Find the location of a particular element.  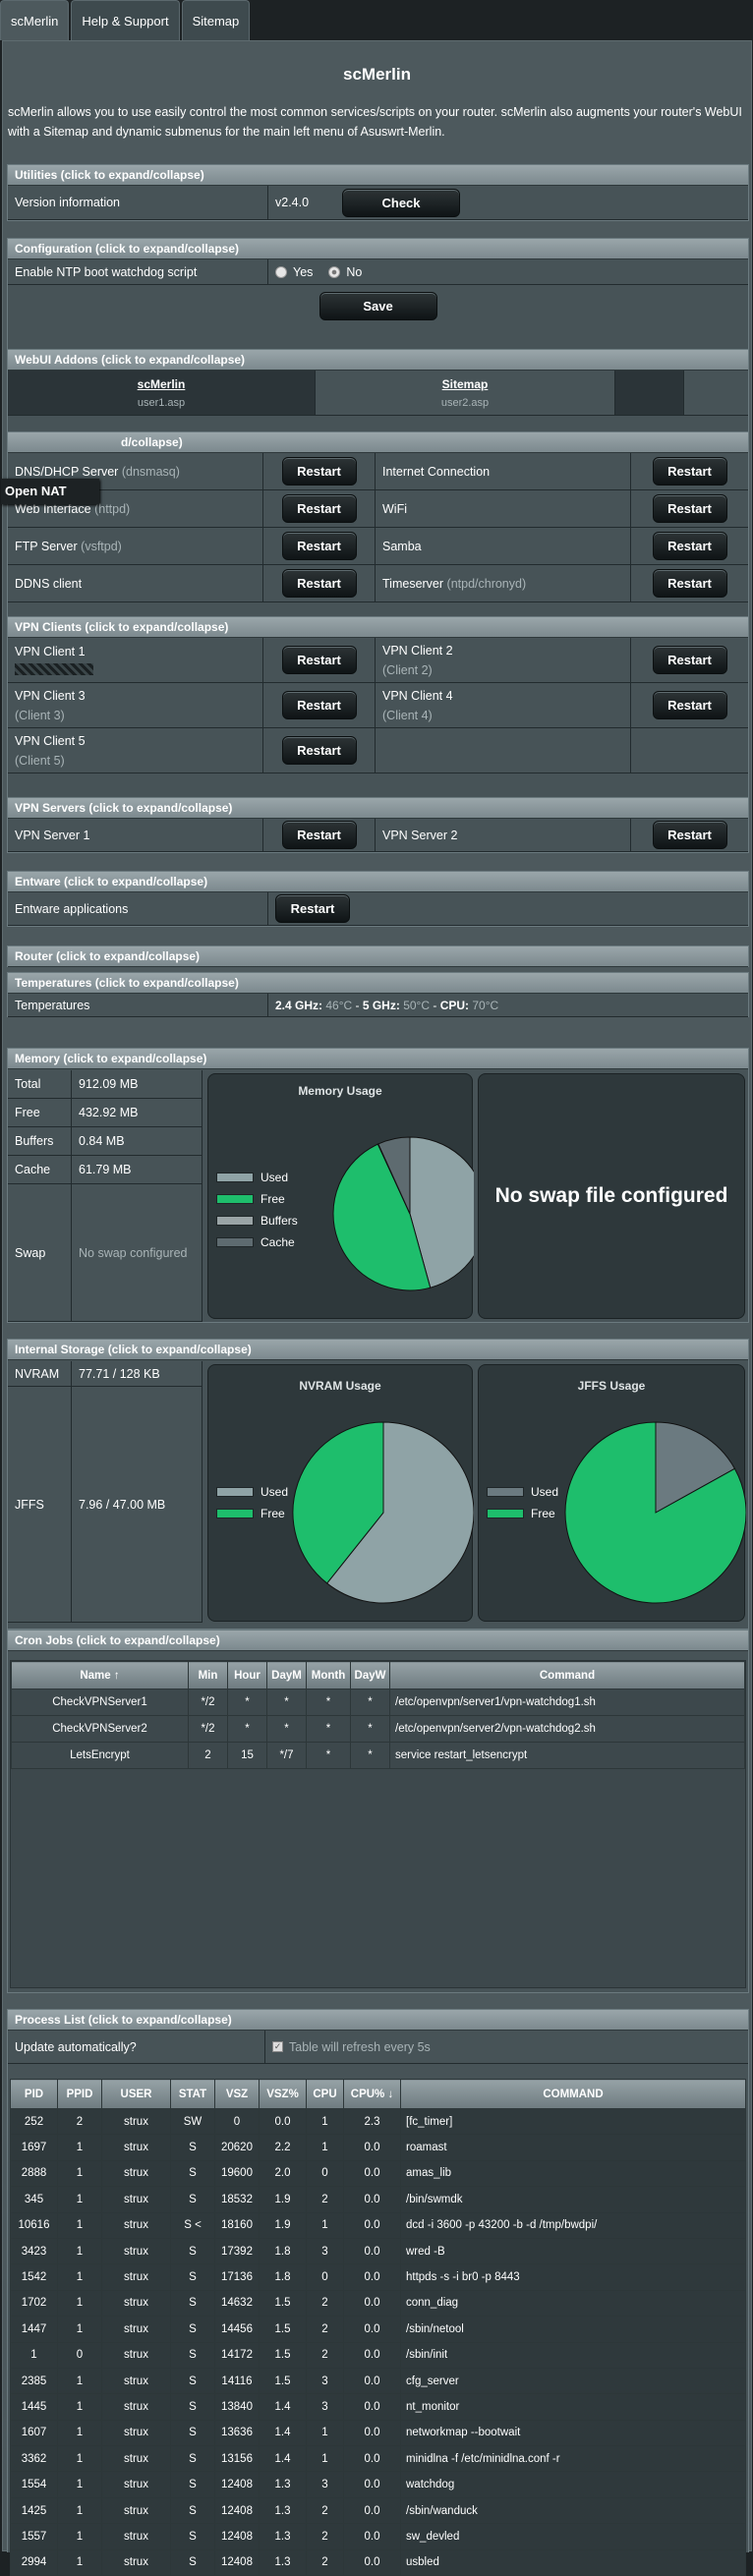

process-col-header: VSZ% is located at coordinates (283, 2094).